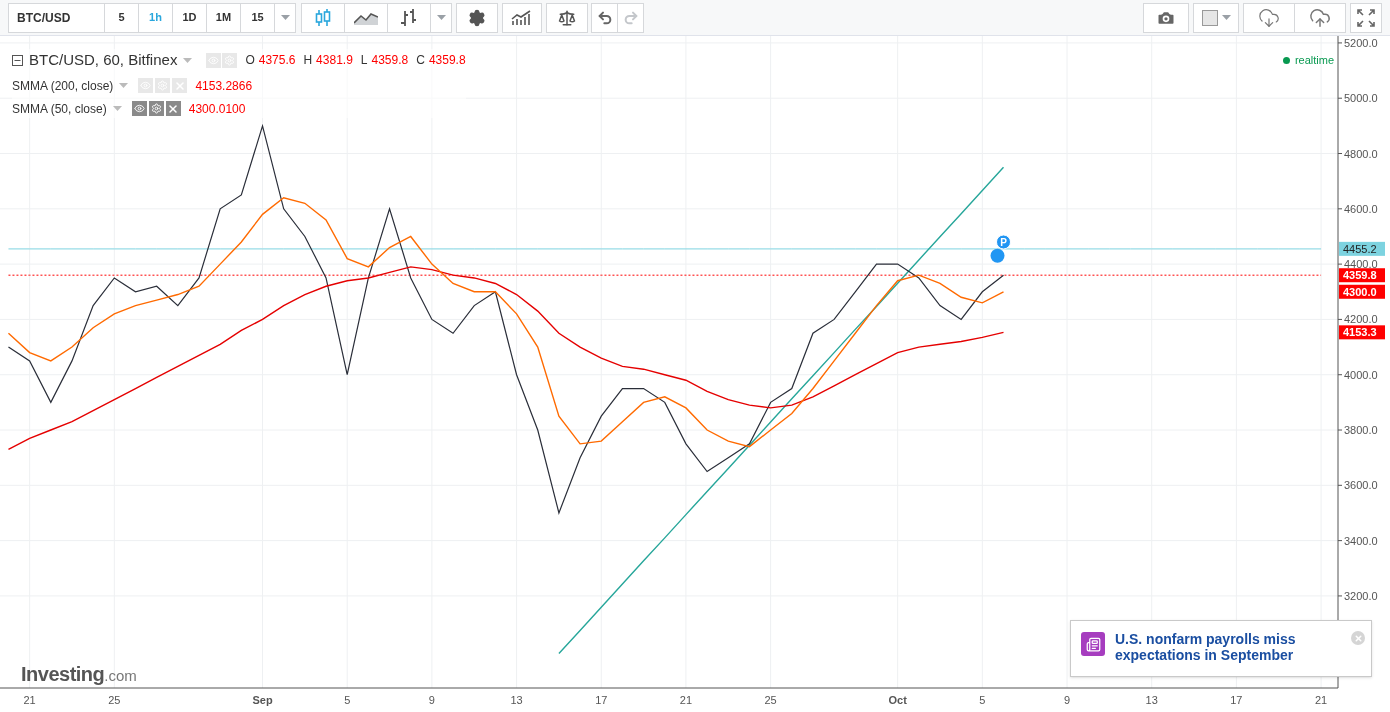 The image size is (1390, 712). I want to click on time-axis-label: Oct, so click(897, 700).